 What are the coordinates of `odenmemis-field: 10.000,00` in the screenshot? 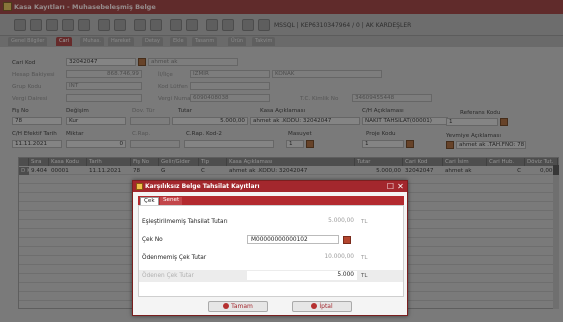 It's located at (339, 257).